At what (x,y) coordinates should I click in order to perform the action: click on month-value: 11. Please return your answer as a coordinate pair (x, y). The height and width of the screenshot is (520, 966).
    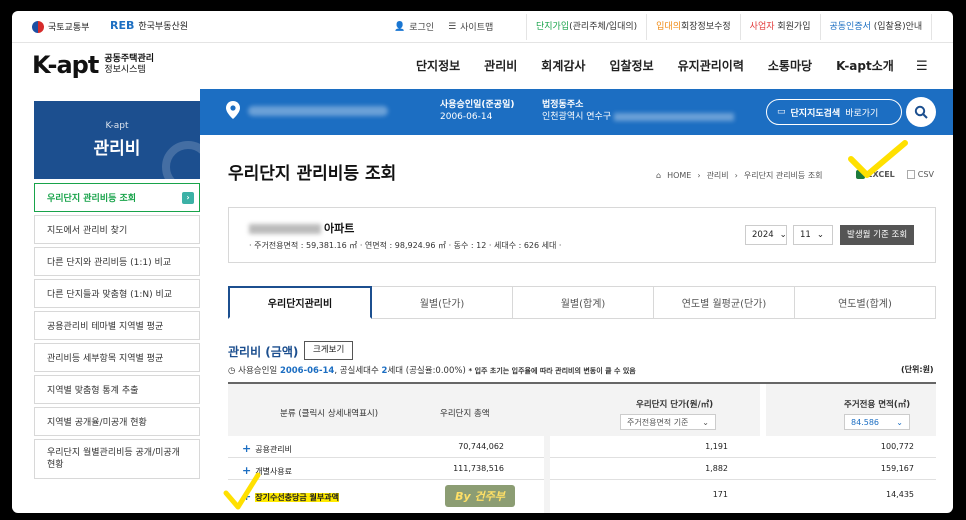
    Looking at the image, I should click on (805, 235).